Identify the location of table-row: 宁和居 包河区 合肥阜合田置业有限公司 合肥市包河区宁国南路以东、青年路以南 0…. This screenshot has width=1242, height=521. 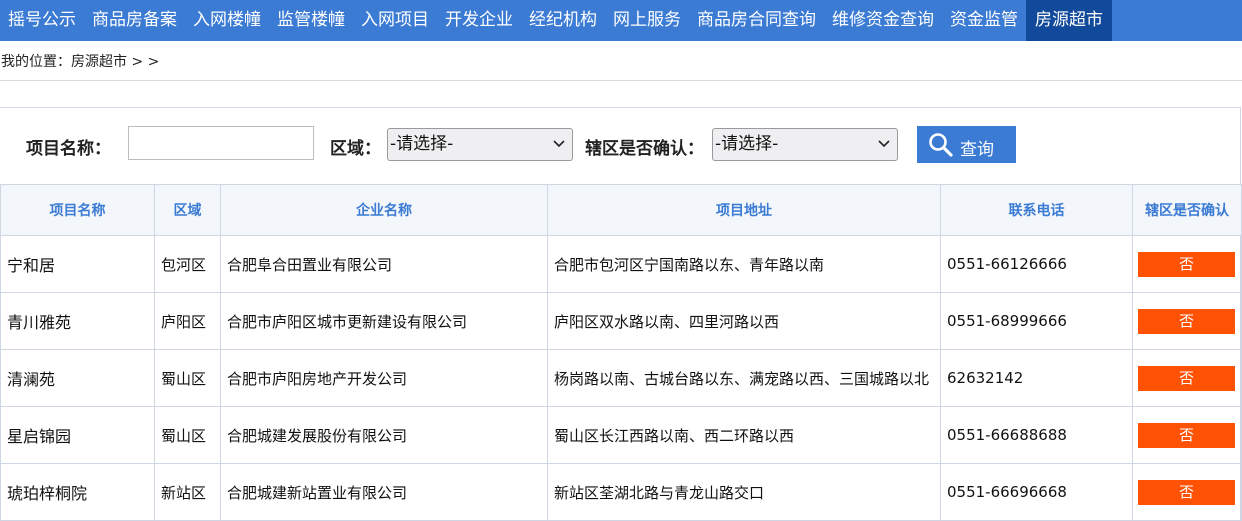
(621, 264).